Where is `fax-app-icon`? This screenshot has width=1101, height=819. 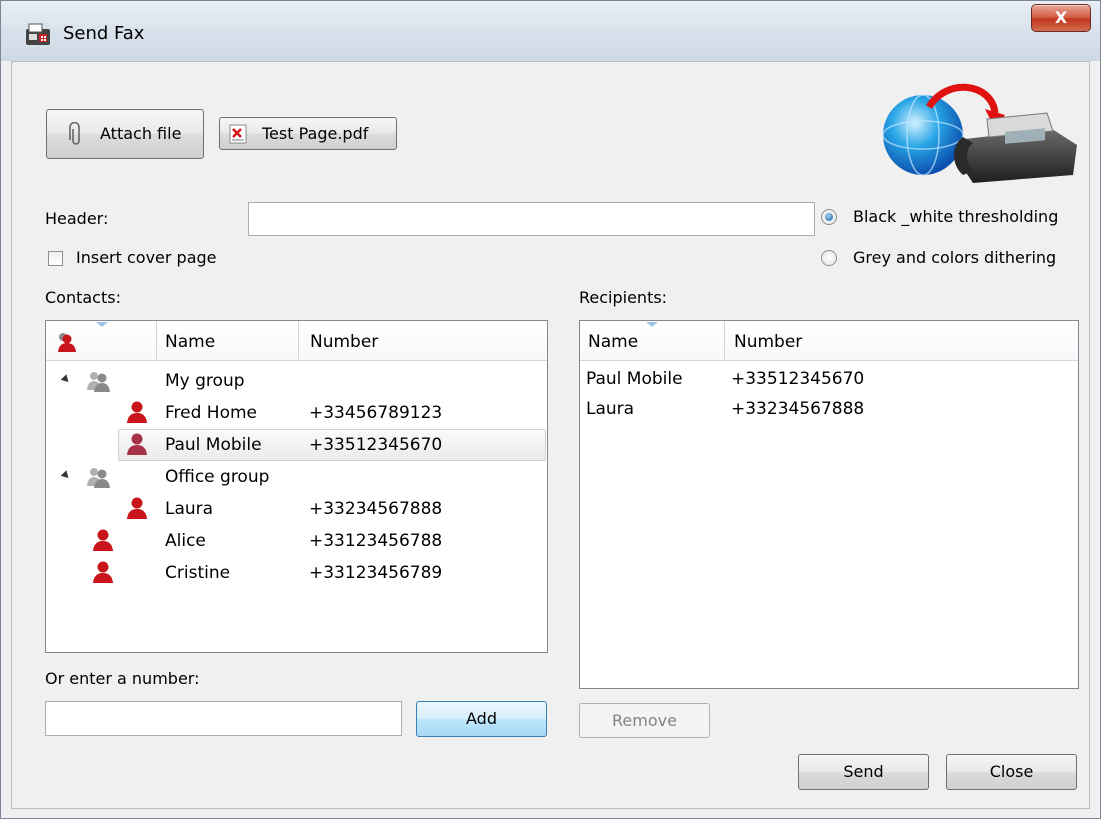 fax-app-icon is located at coordinates (38, 34).